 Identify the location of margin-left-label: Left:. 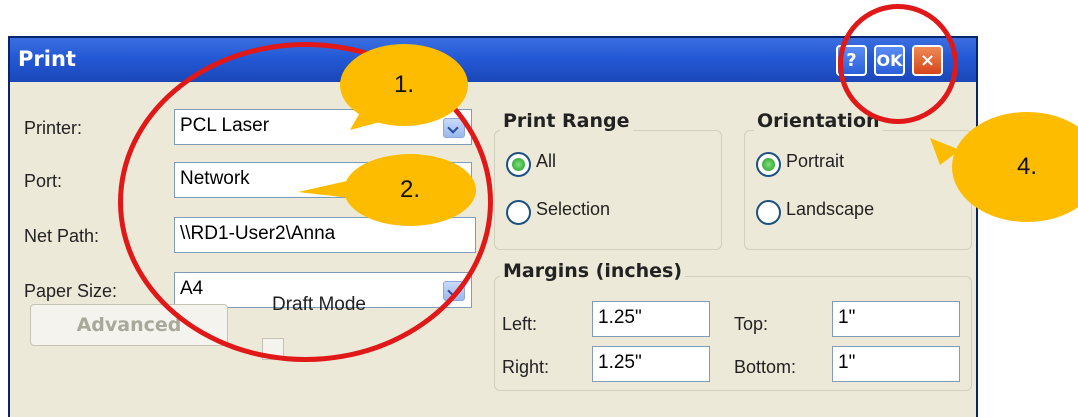
(520, 324).